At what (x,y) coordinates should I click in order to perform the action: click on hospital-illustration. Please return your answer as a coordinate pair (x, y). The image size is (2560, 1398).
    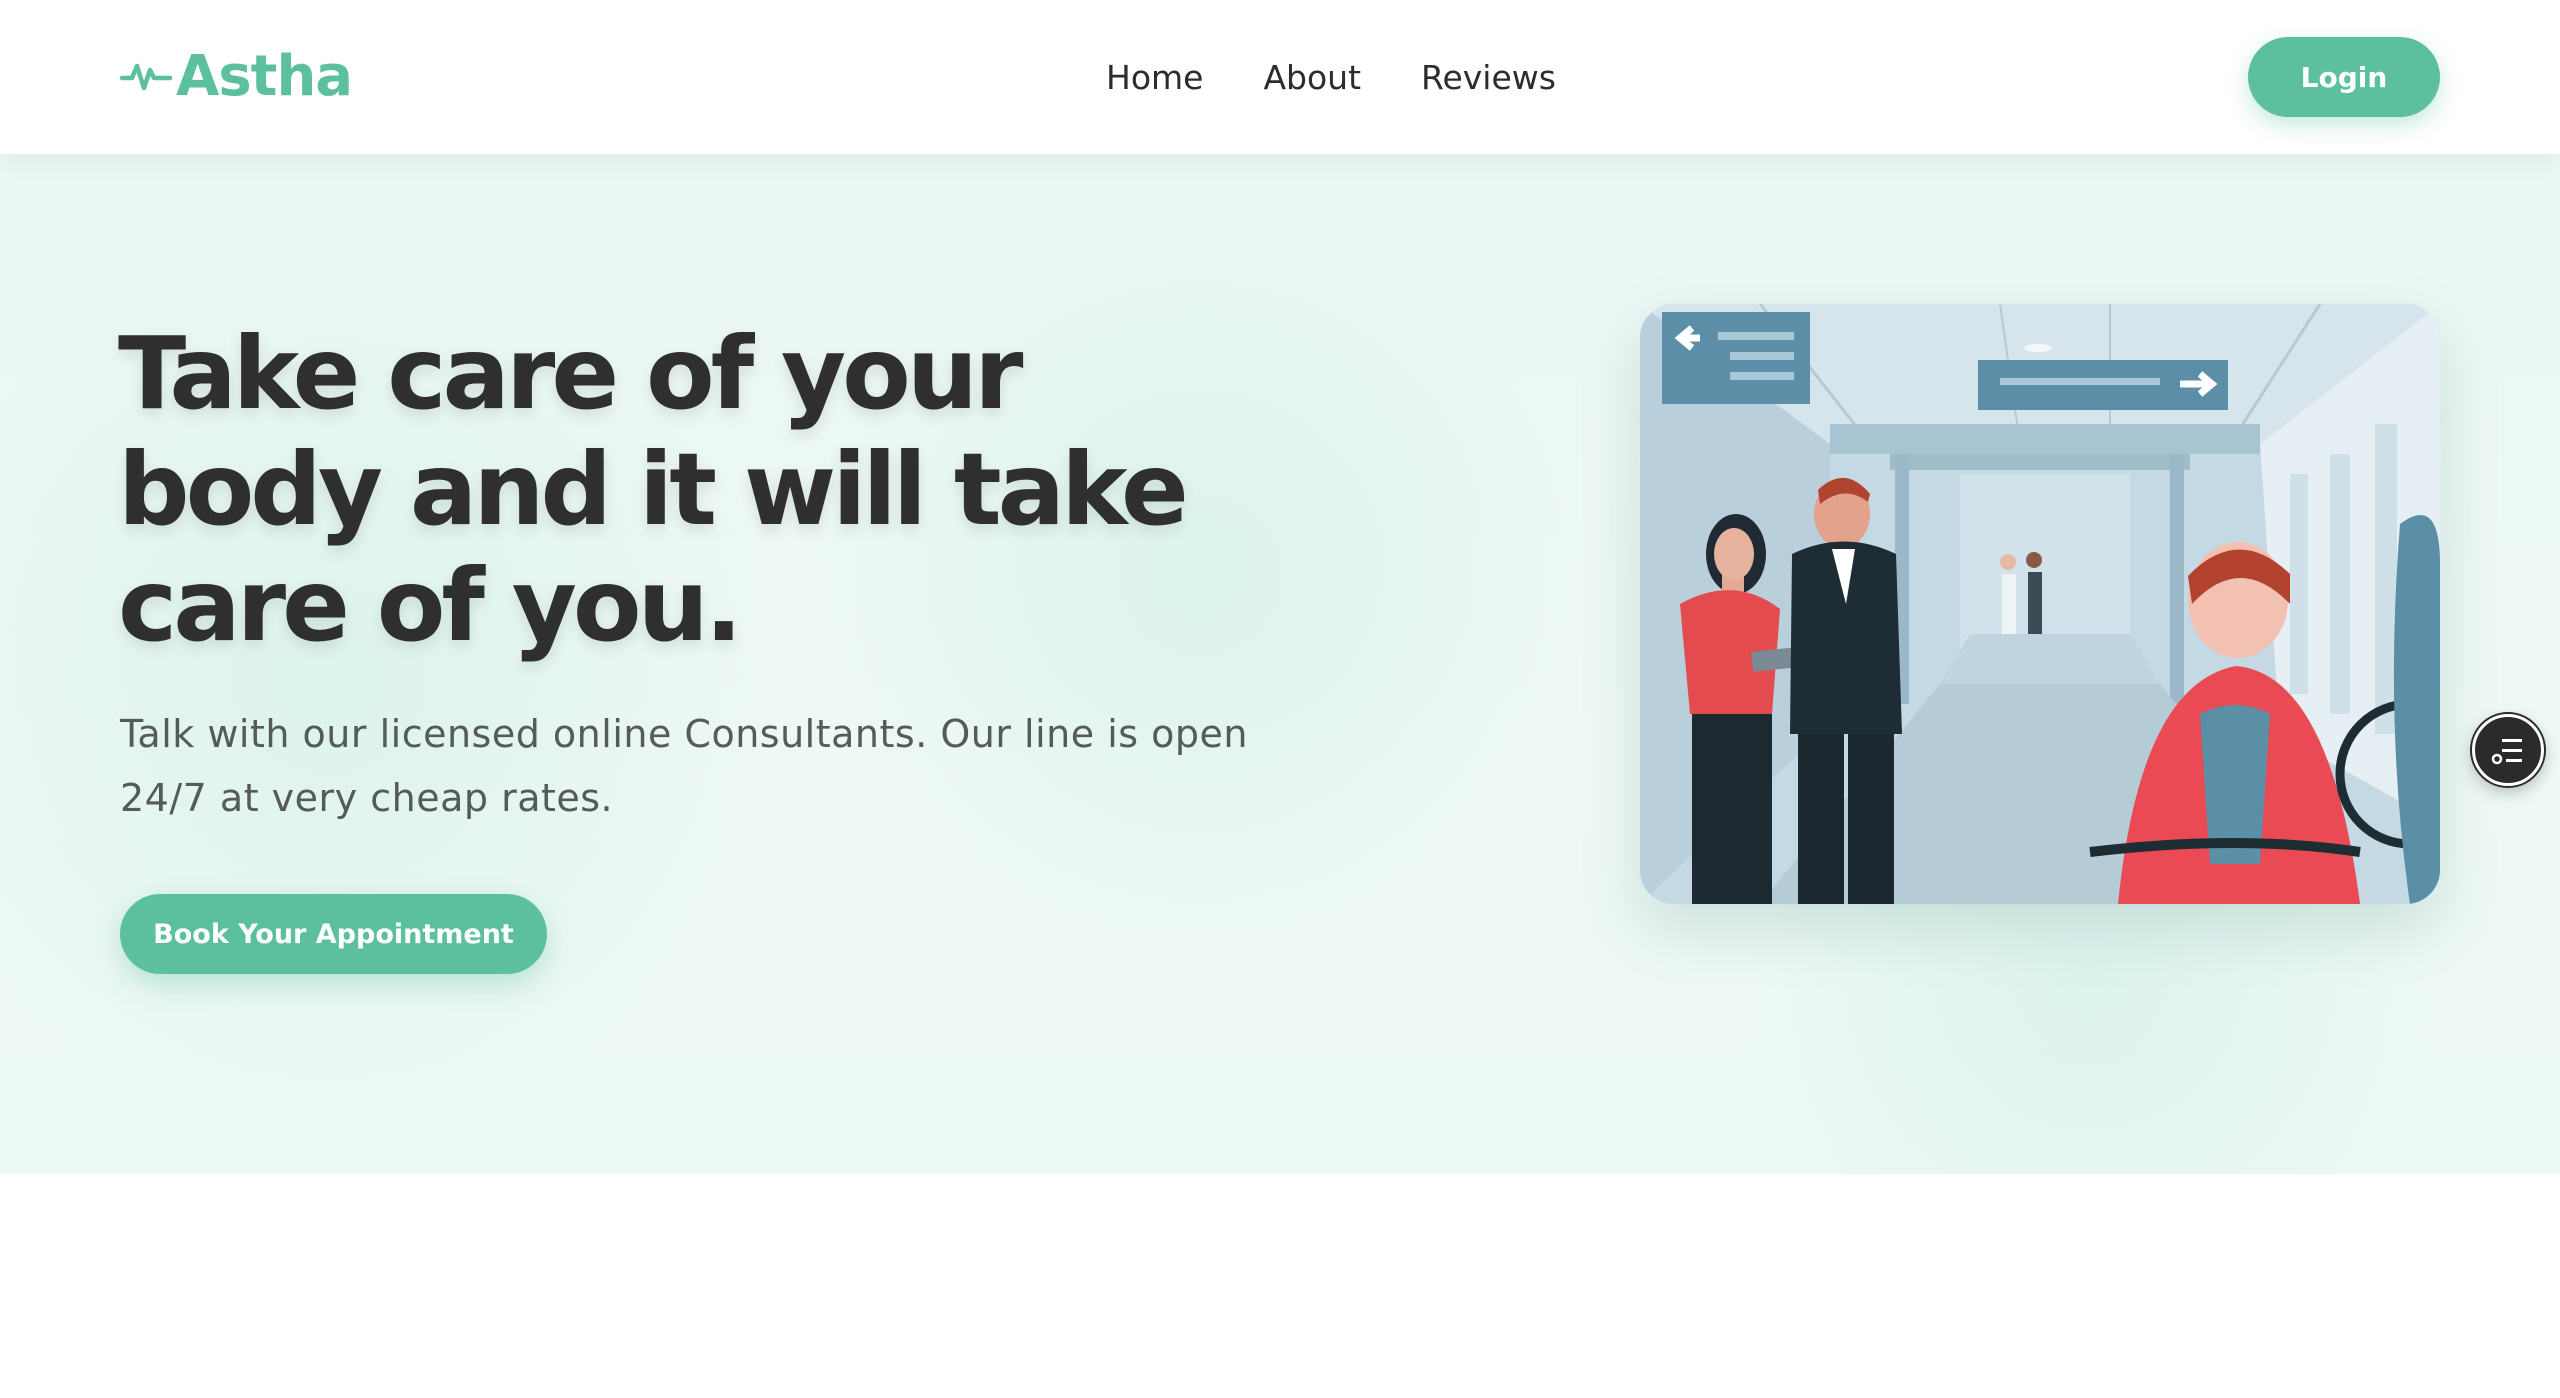
    Looking at the image, I should click on (2040, 604).